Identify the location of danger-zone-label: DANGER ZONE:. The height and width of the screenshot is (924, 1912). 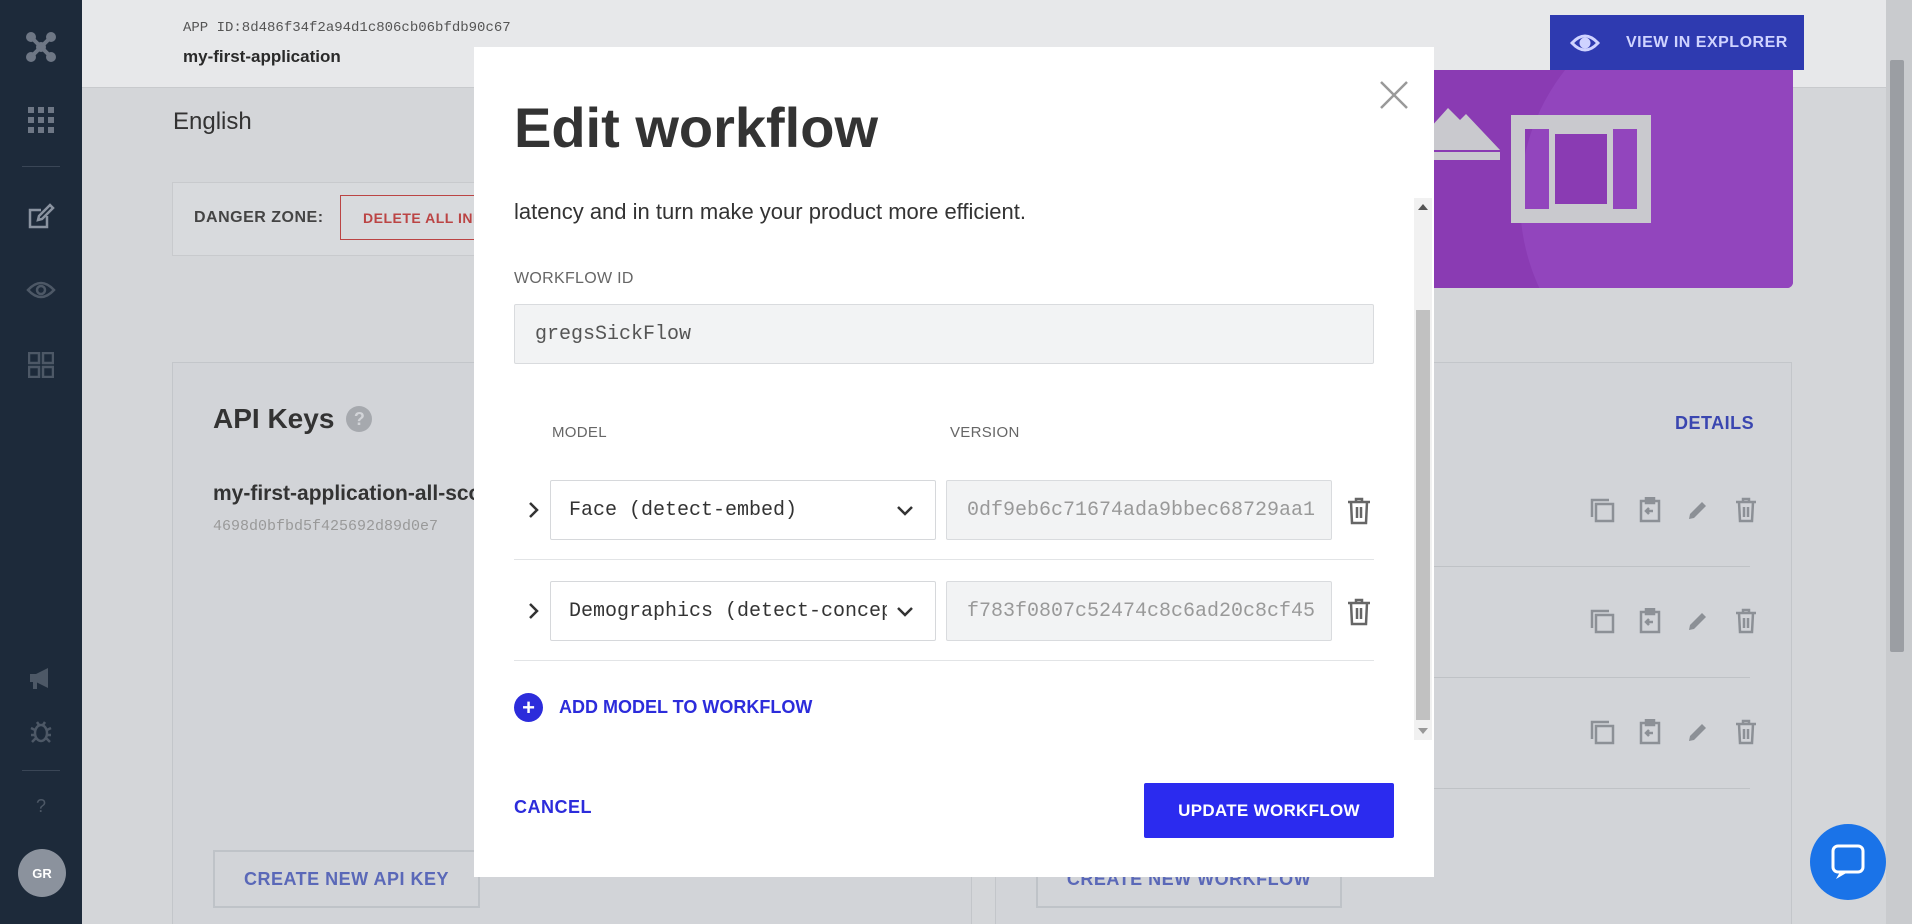
(259, 217).